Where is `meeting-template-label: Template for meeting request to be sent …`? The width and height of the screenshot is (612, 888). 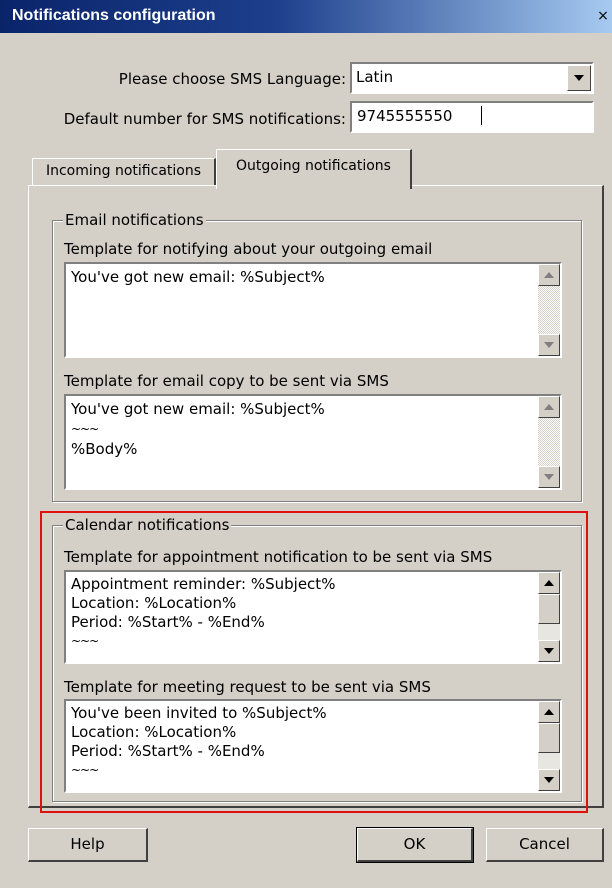 meeting-template-label: Template for meeting request to be sent … is located at coordinates (247, 687).